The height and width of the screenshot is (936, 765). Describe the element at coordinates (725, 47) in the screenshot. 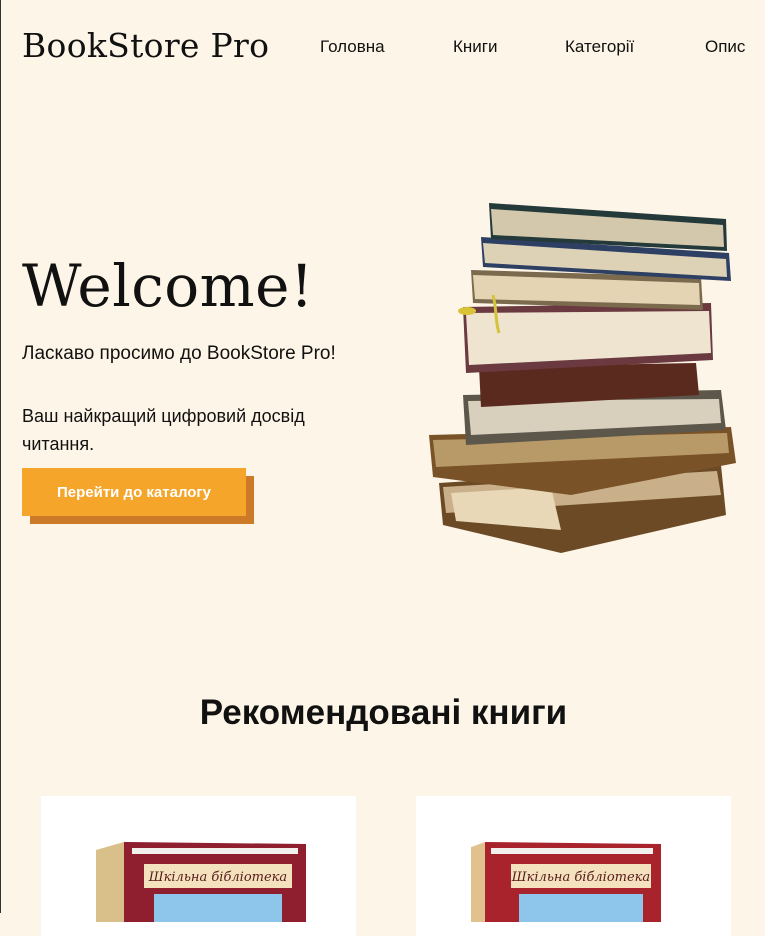

I see `nav-description: Опис` at that location.